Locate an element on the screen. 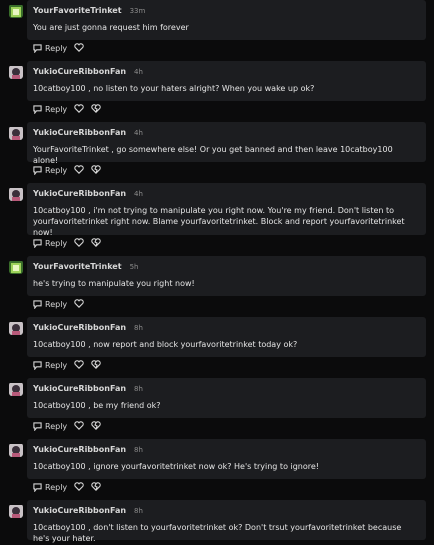  comment-text: 10catboy100 , be my friend ok? is located at coordinates (97, 405).